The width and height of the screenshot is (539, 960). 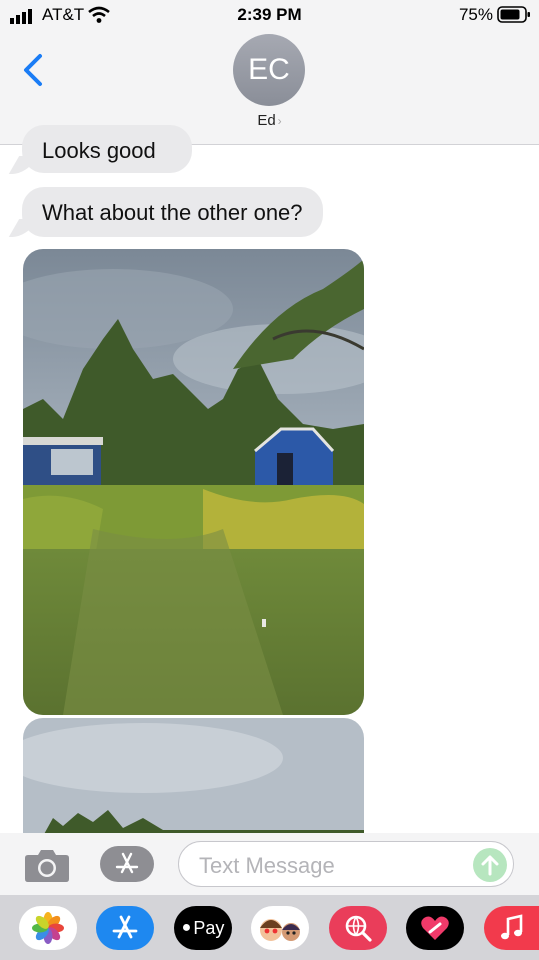 I want to click on status-bar: AT&T 2:39 PM 75%, so click(x=269, y=16).